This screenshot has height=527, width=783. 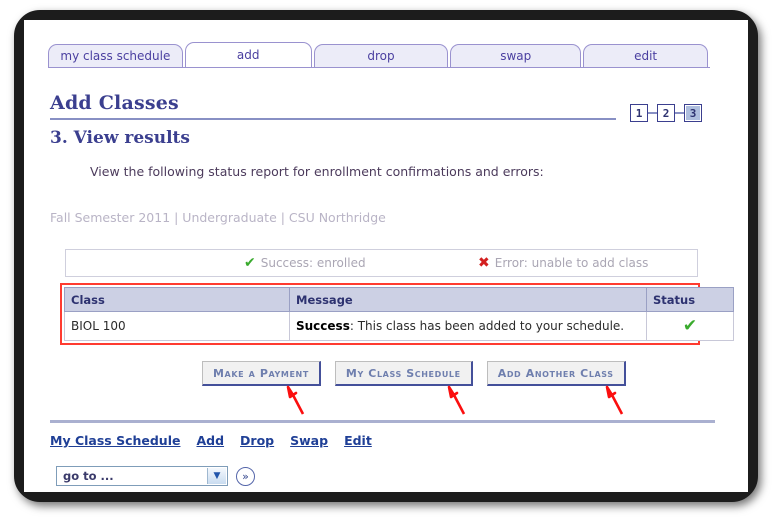 I want to click on footer-link-swap: Swap, so click(x=309, y=440).